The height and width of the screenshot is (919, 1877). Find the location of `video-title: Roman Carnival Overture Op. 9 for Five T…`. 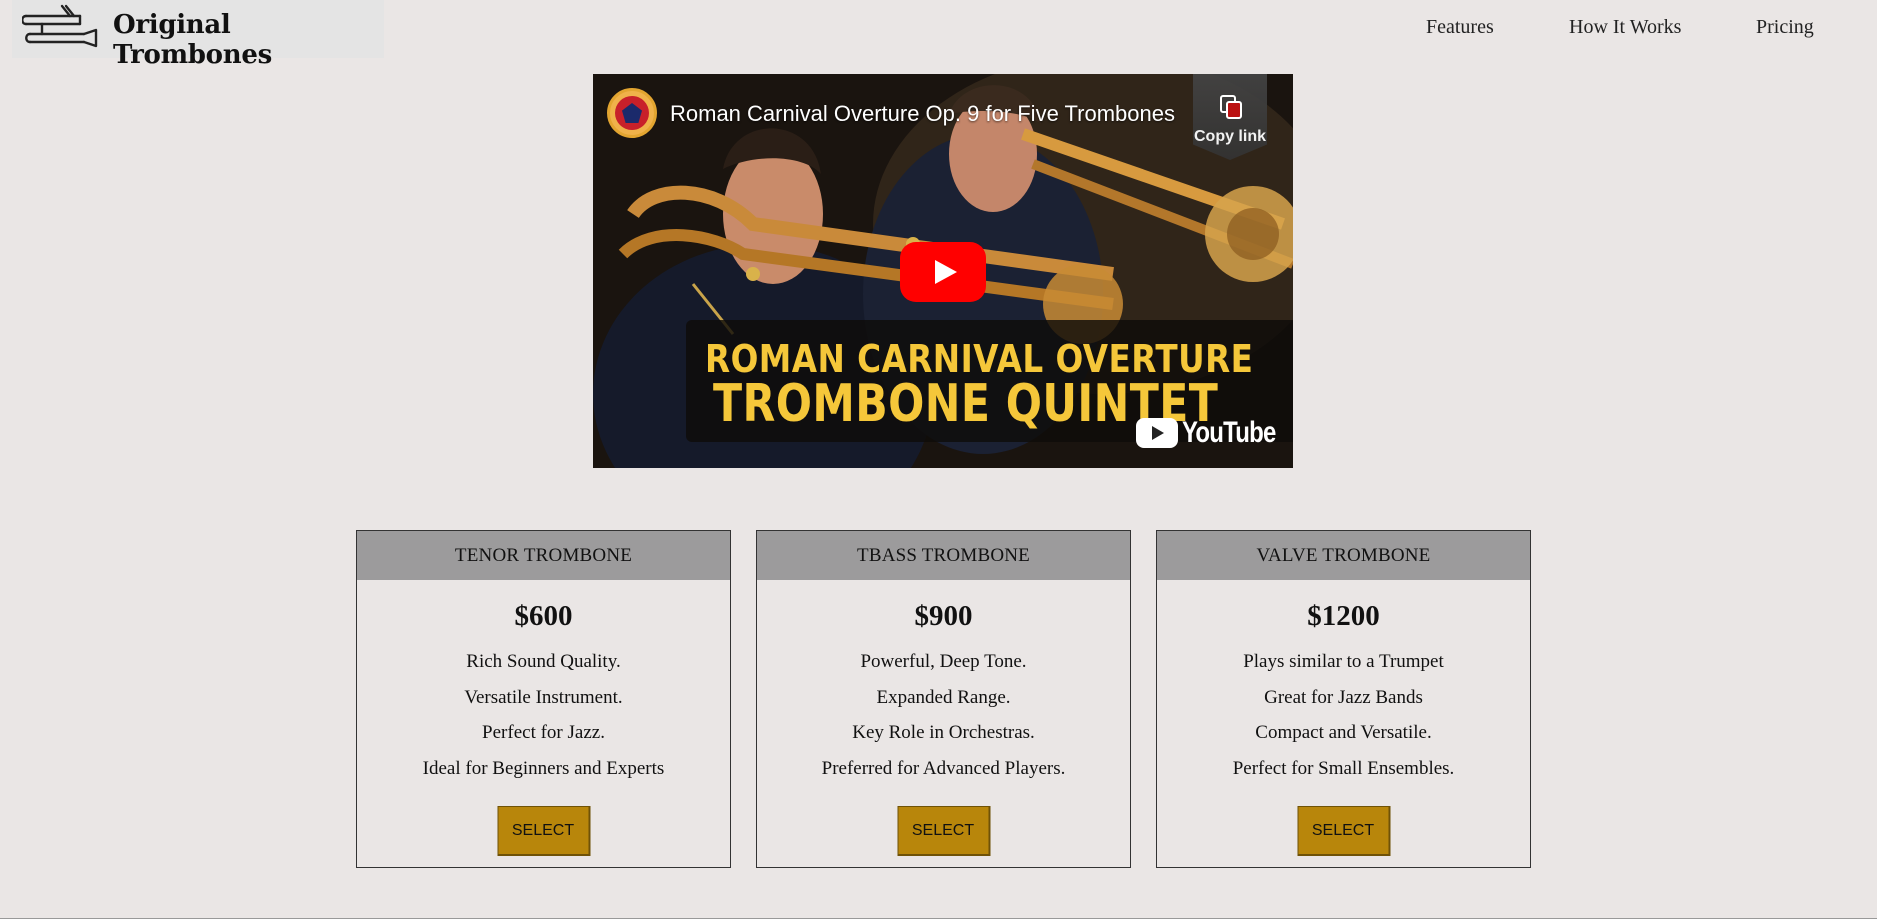

video-title: Roman Carnival Overture Op. 9 for Five T… is located at coordinates (922, 114).